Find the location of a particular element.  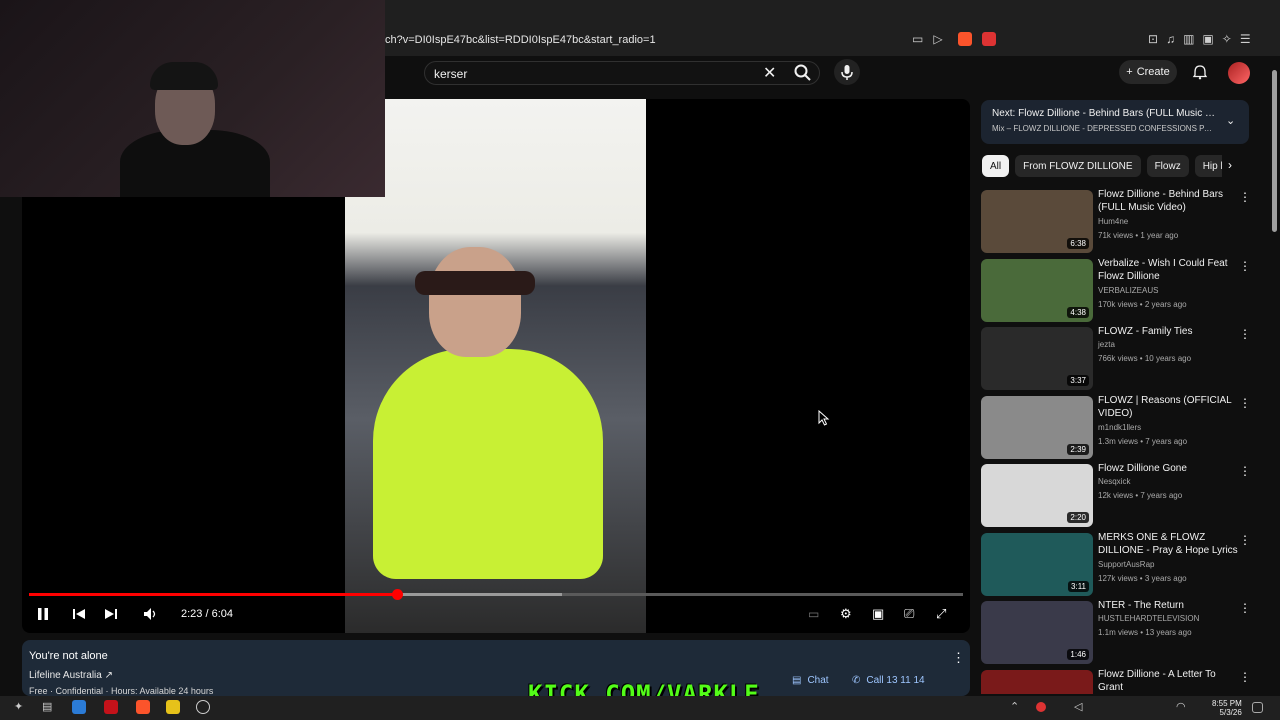

call-button: ✆ Call 13 11 14 is located at coordinates (888, 680).